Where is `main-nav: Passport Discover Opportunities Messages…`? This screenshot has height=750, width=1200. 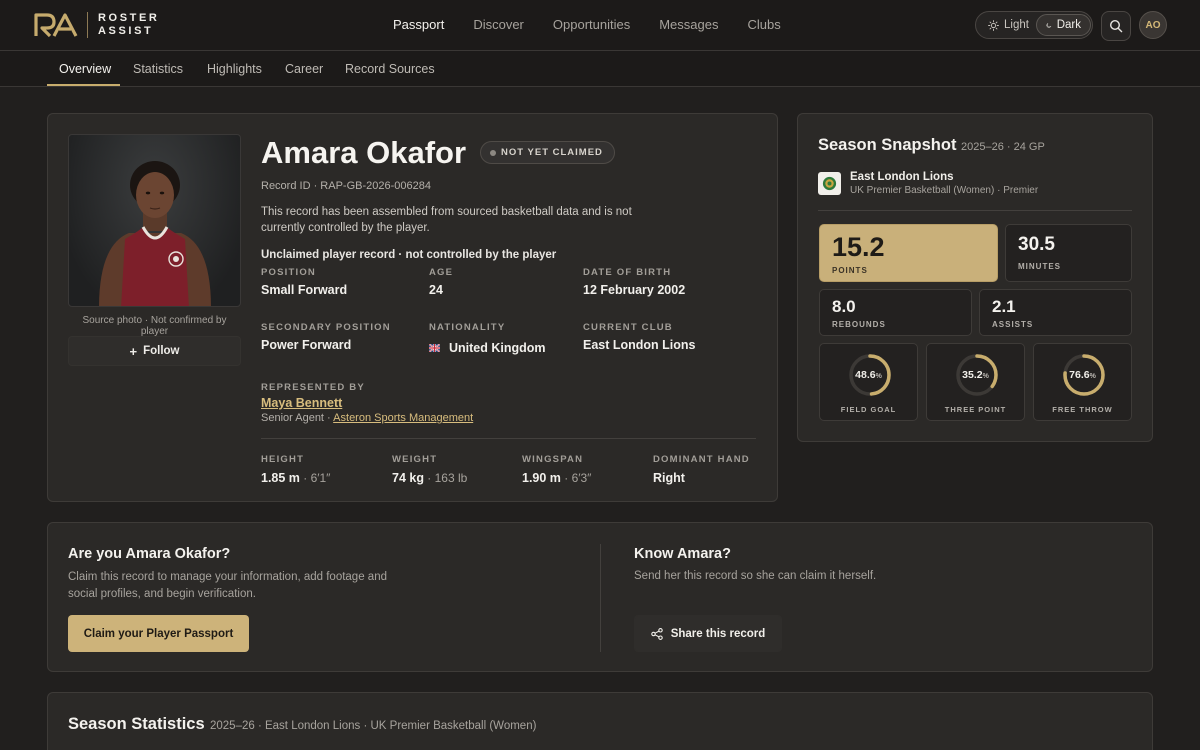 main-nav: Passport Discover Opportunities Messages… is located at coordinates (601, 24).